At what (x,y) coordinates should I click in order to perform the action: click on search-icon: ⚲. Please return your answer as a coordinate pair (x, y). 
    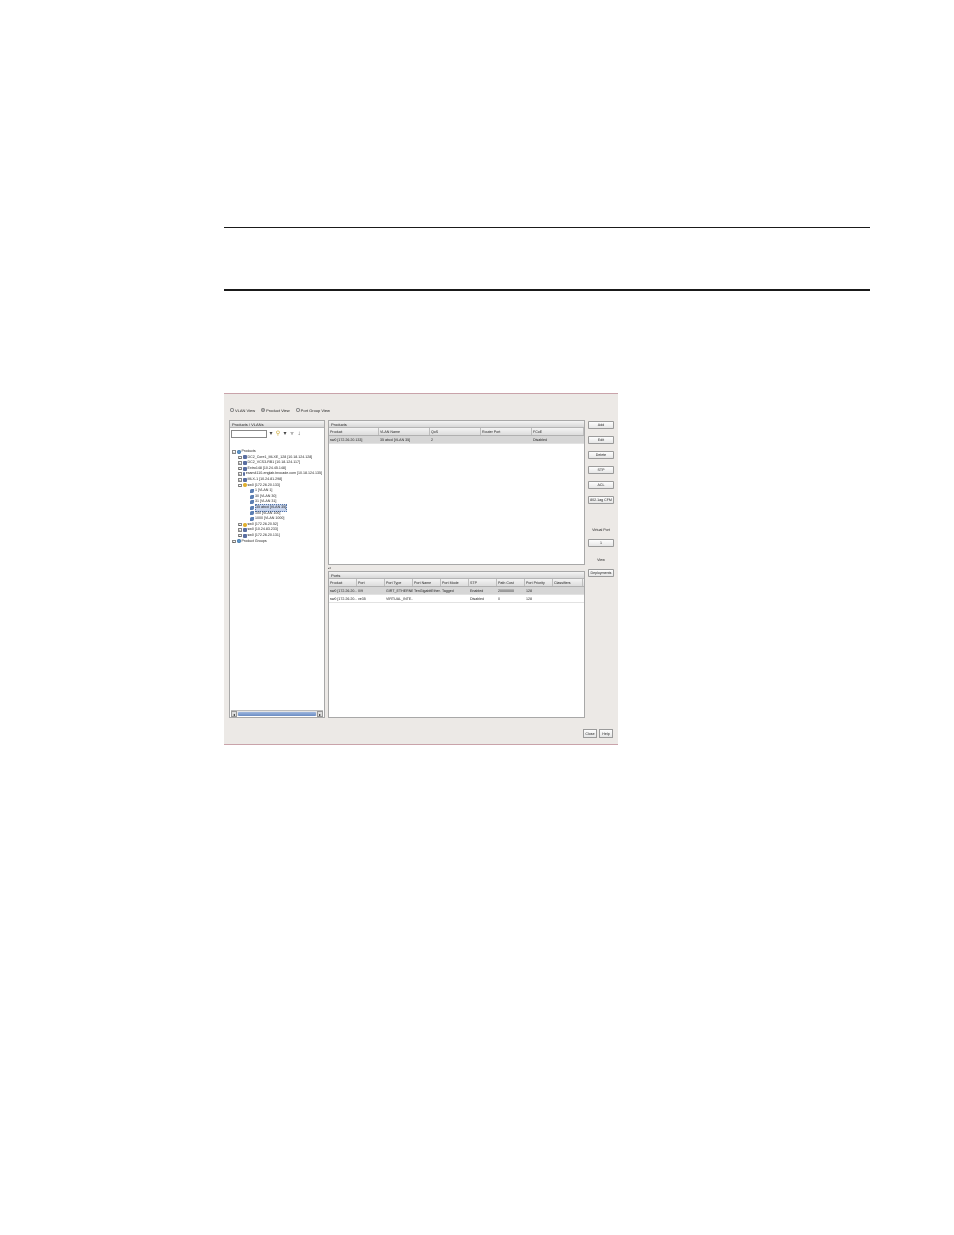
    Looking at the image, I should click on (278, 434).